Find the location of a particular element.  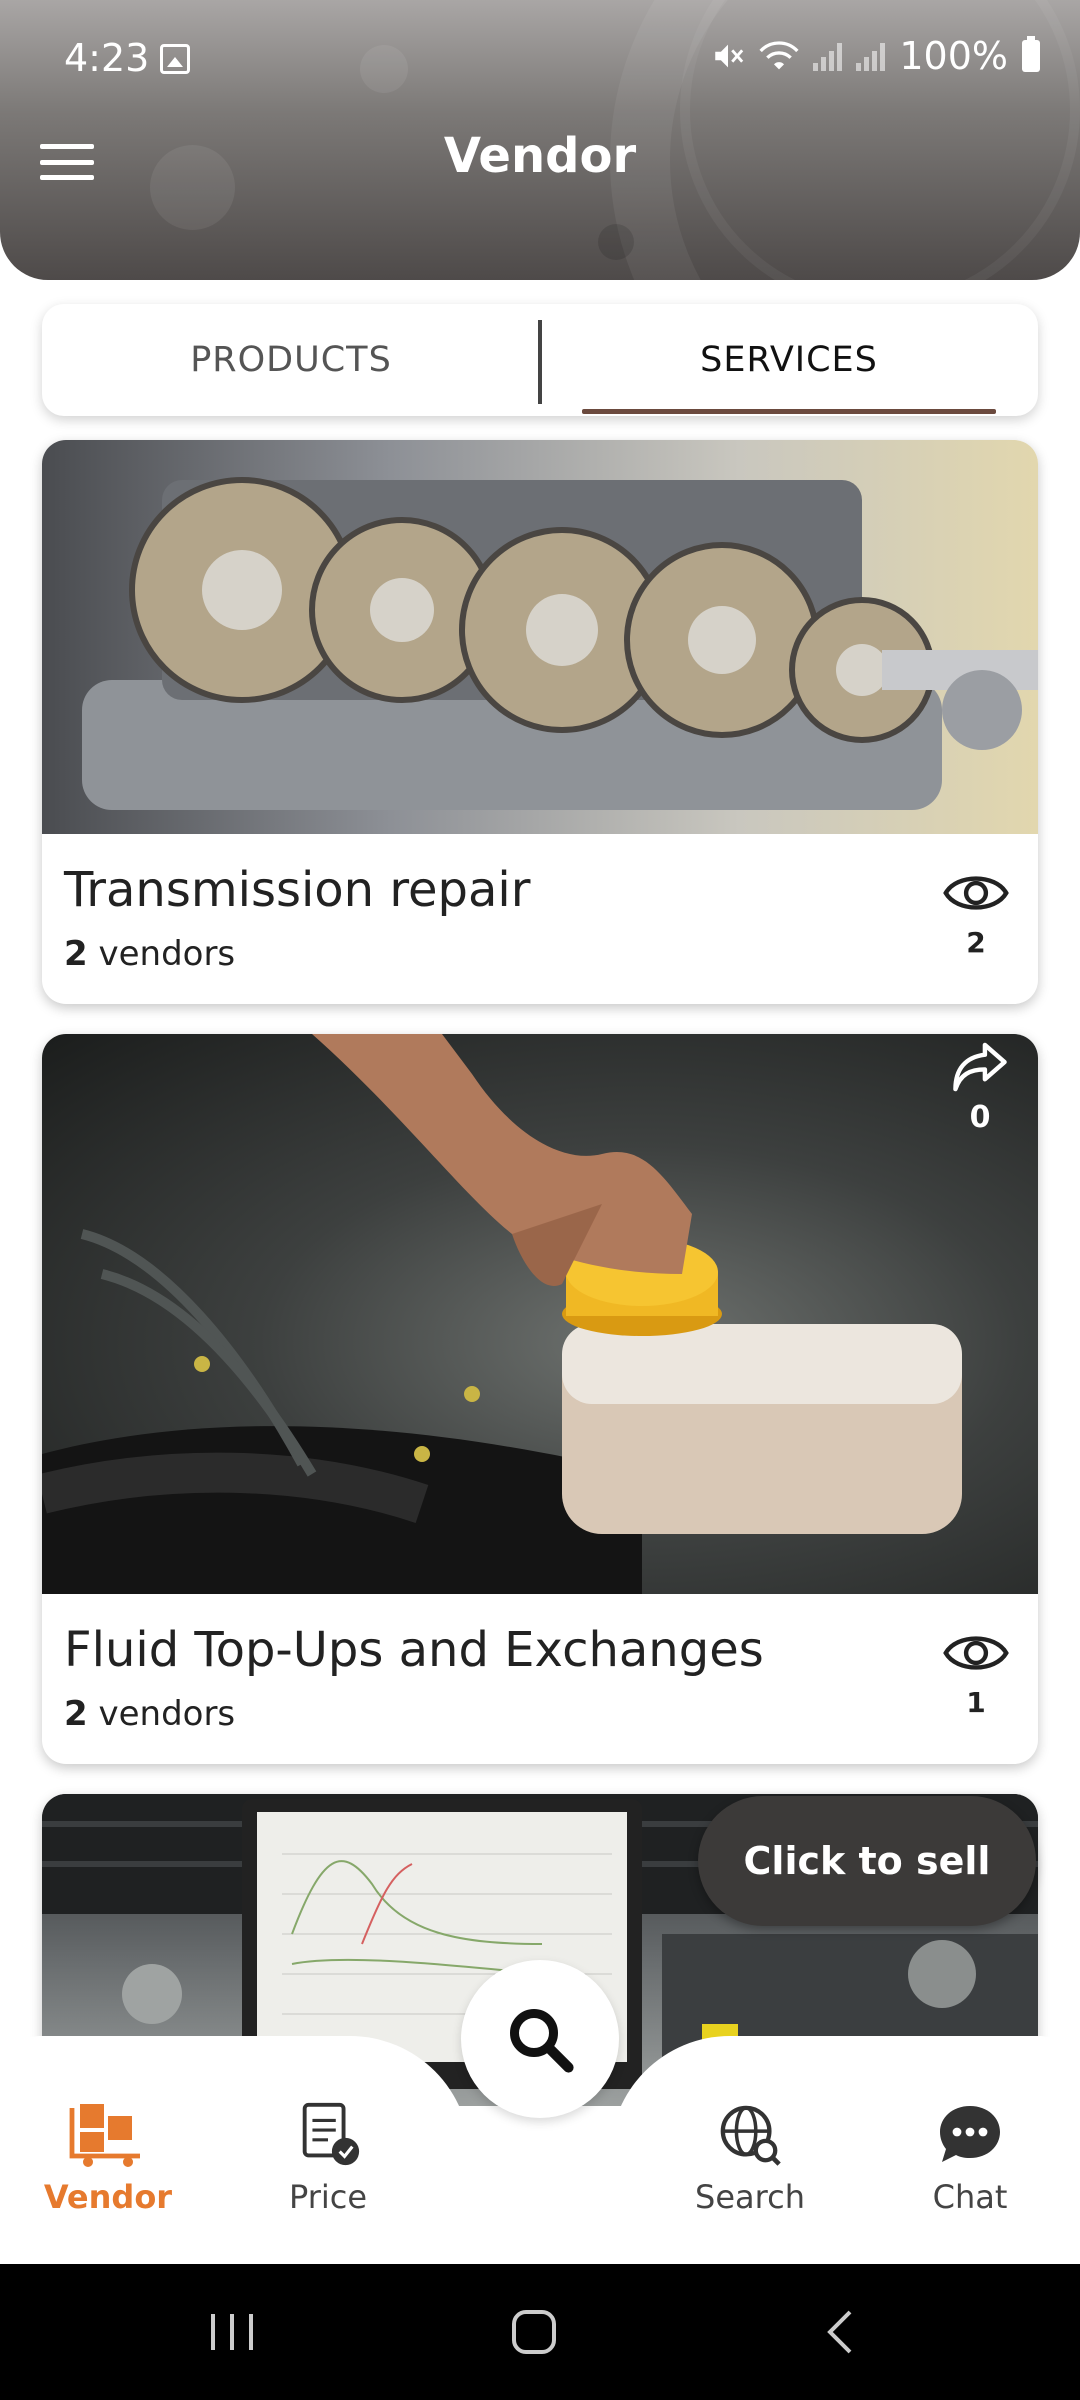

tab-services: SERVICES is located at coordinates (789, 360).